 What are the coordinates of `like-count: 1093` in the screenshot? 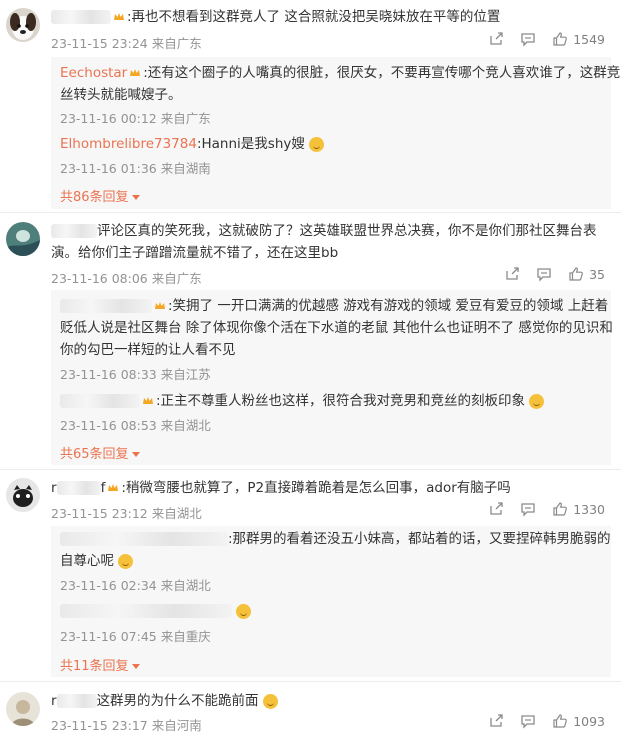 It's located at (589, 721).